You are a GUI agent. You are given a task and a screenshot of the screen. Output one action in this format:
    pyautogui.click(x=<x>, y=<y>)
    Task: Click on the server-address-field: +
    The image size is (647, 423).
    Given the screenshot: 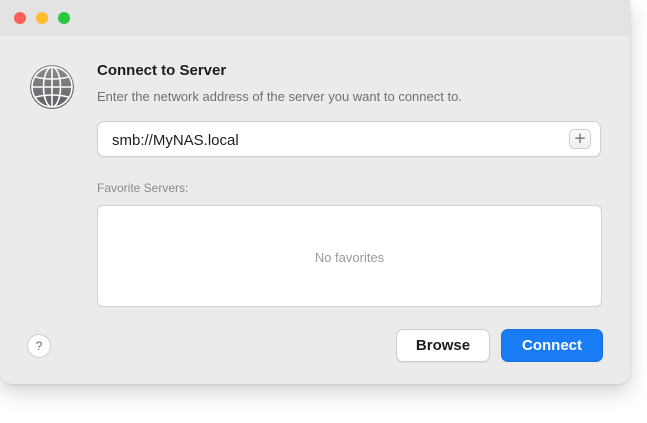 What is the action you would take?
    pyautogui.click(x=349, y=139)
    